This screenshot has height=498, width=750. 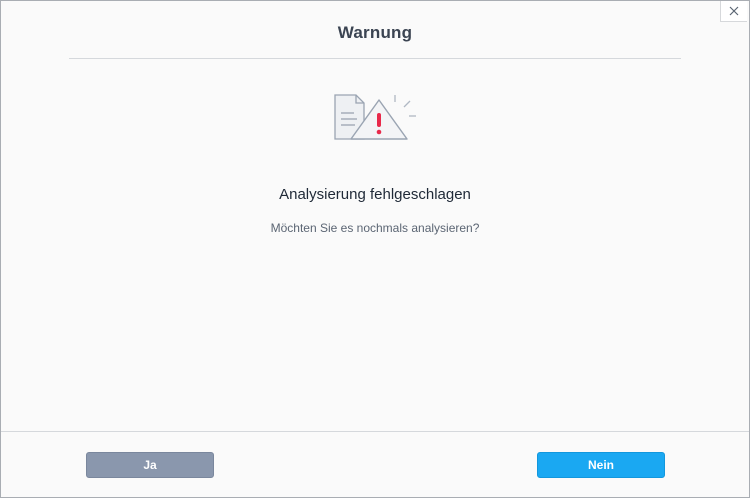 What do you see at coordinates (150, 465) in the screenshot?
I see `yes-button: Ja` at bounding box center [150, 465].